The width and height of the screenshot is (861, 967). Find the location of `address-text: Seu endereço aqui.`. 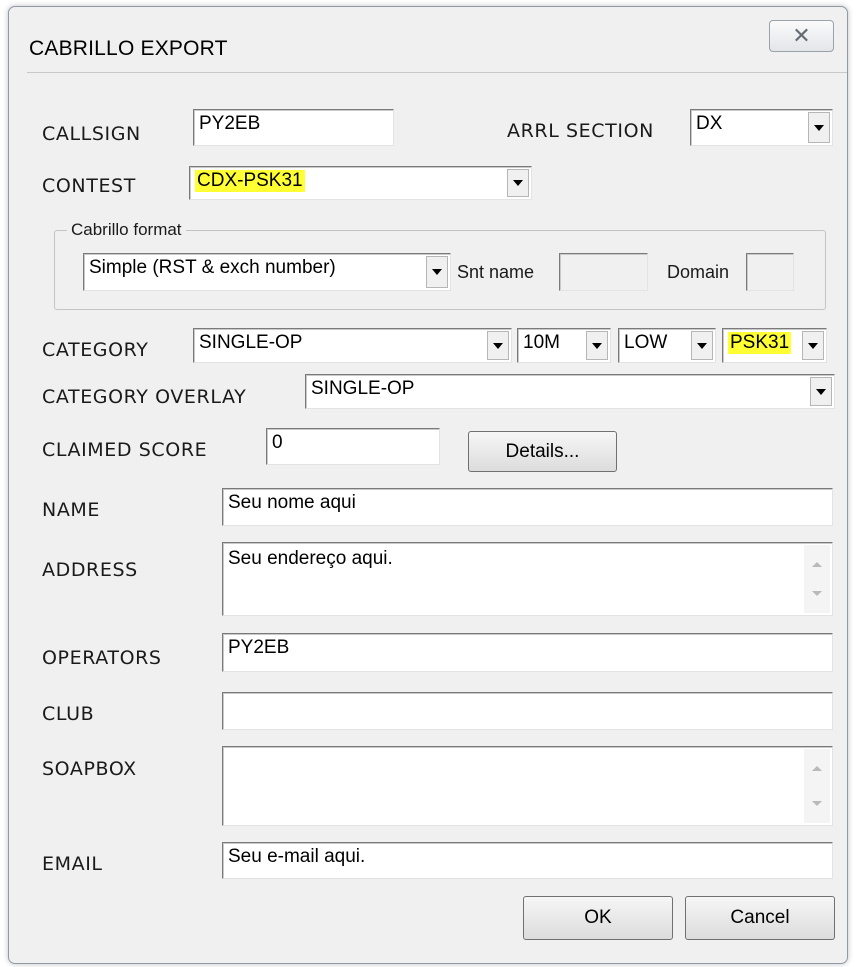

address-text: Seu endereço aqui. is located at coordinates (310, 558).